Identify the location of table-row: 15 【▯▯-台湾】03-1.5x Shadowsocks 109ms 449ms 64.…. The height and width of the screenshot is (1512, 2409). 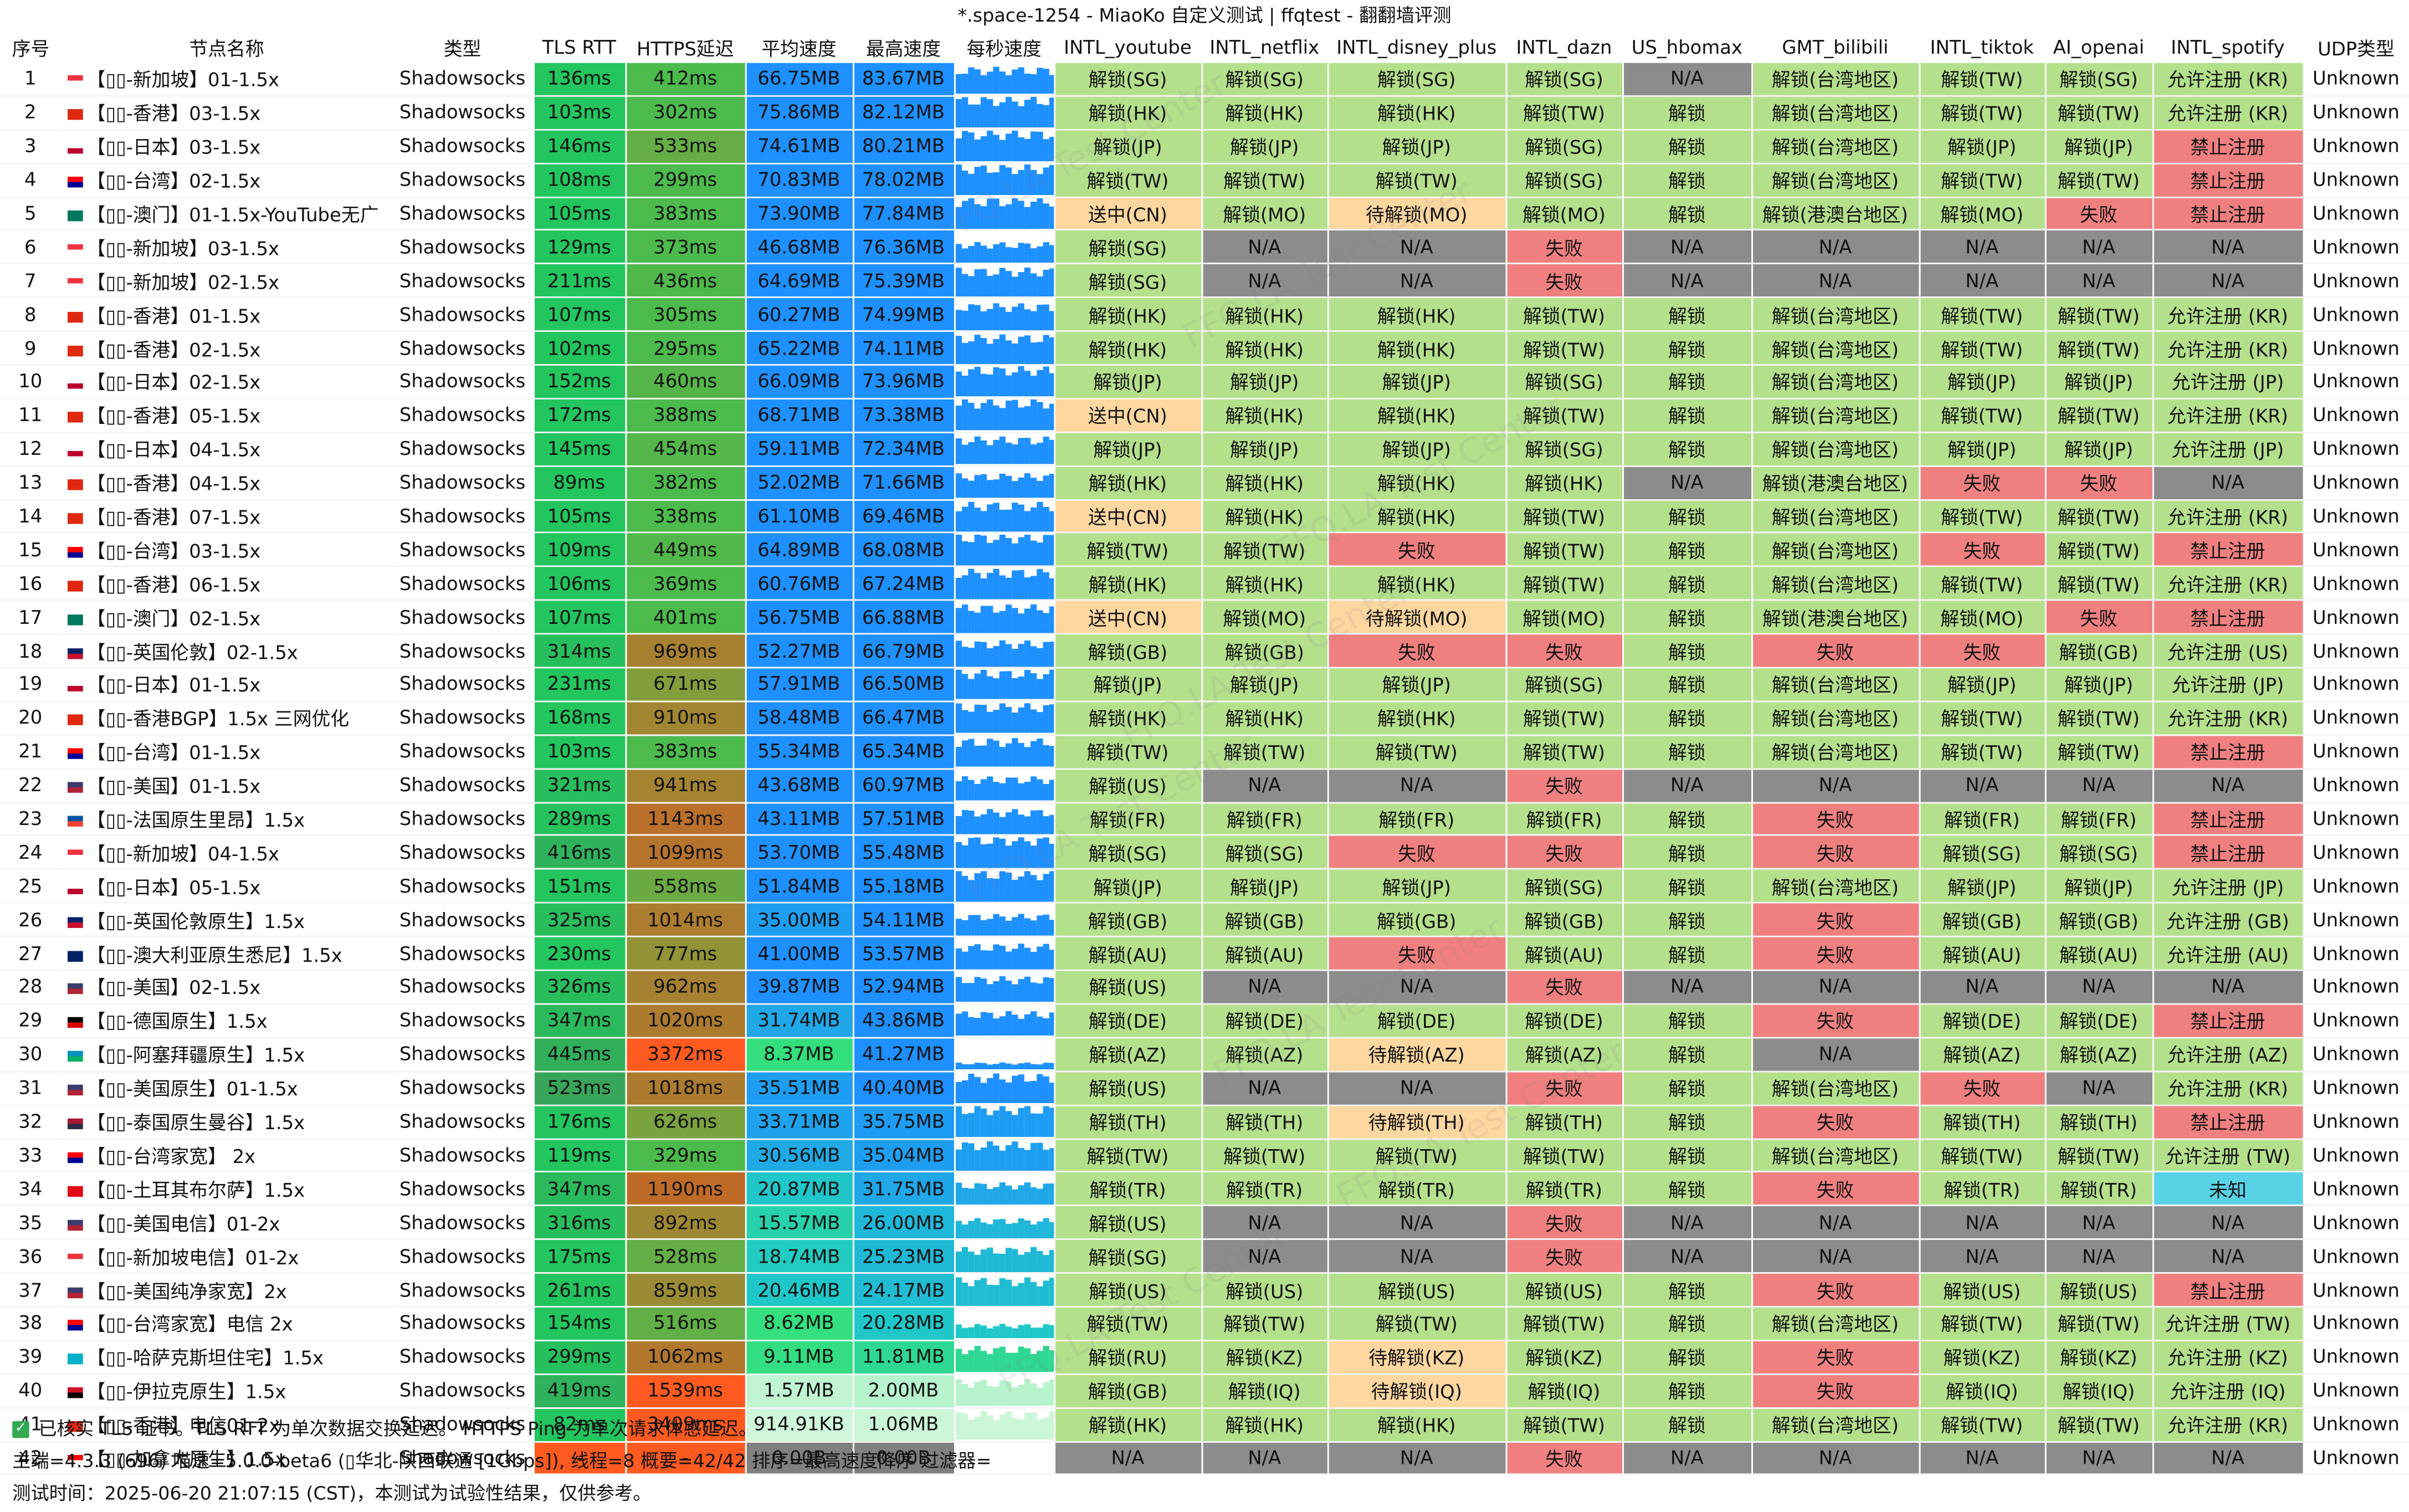
(1204, 551).